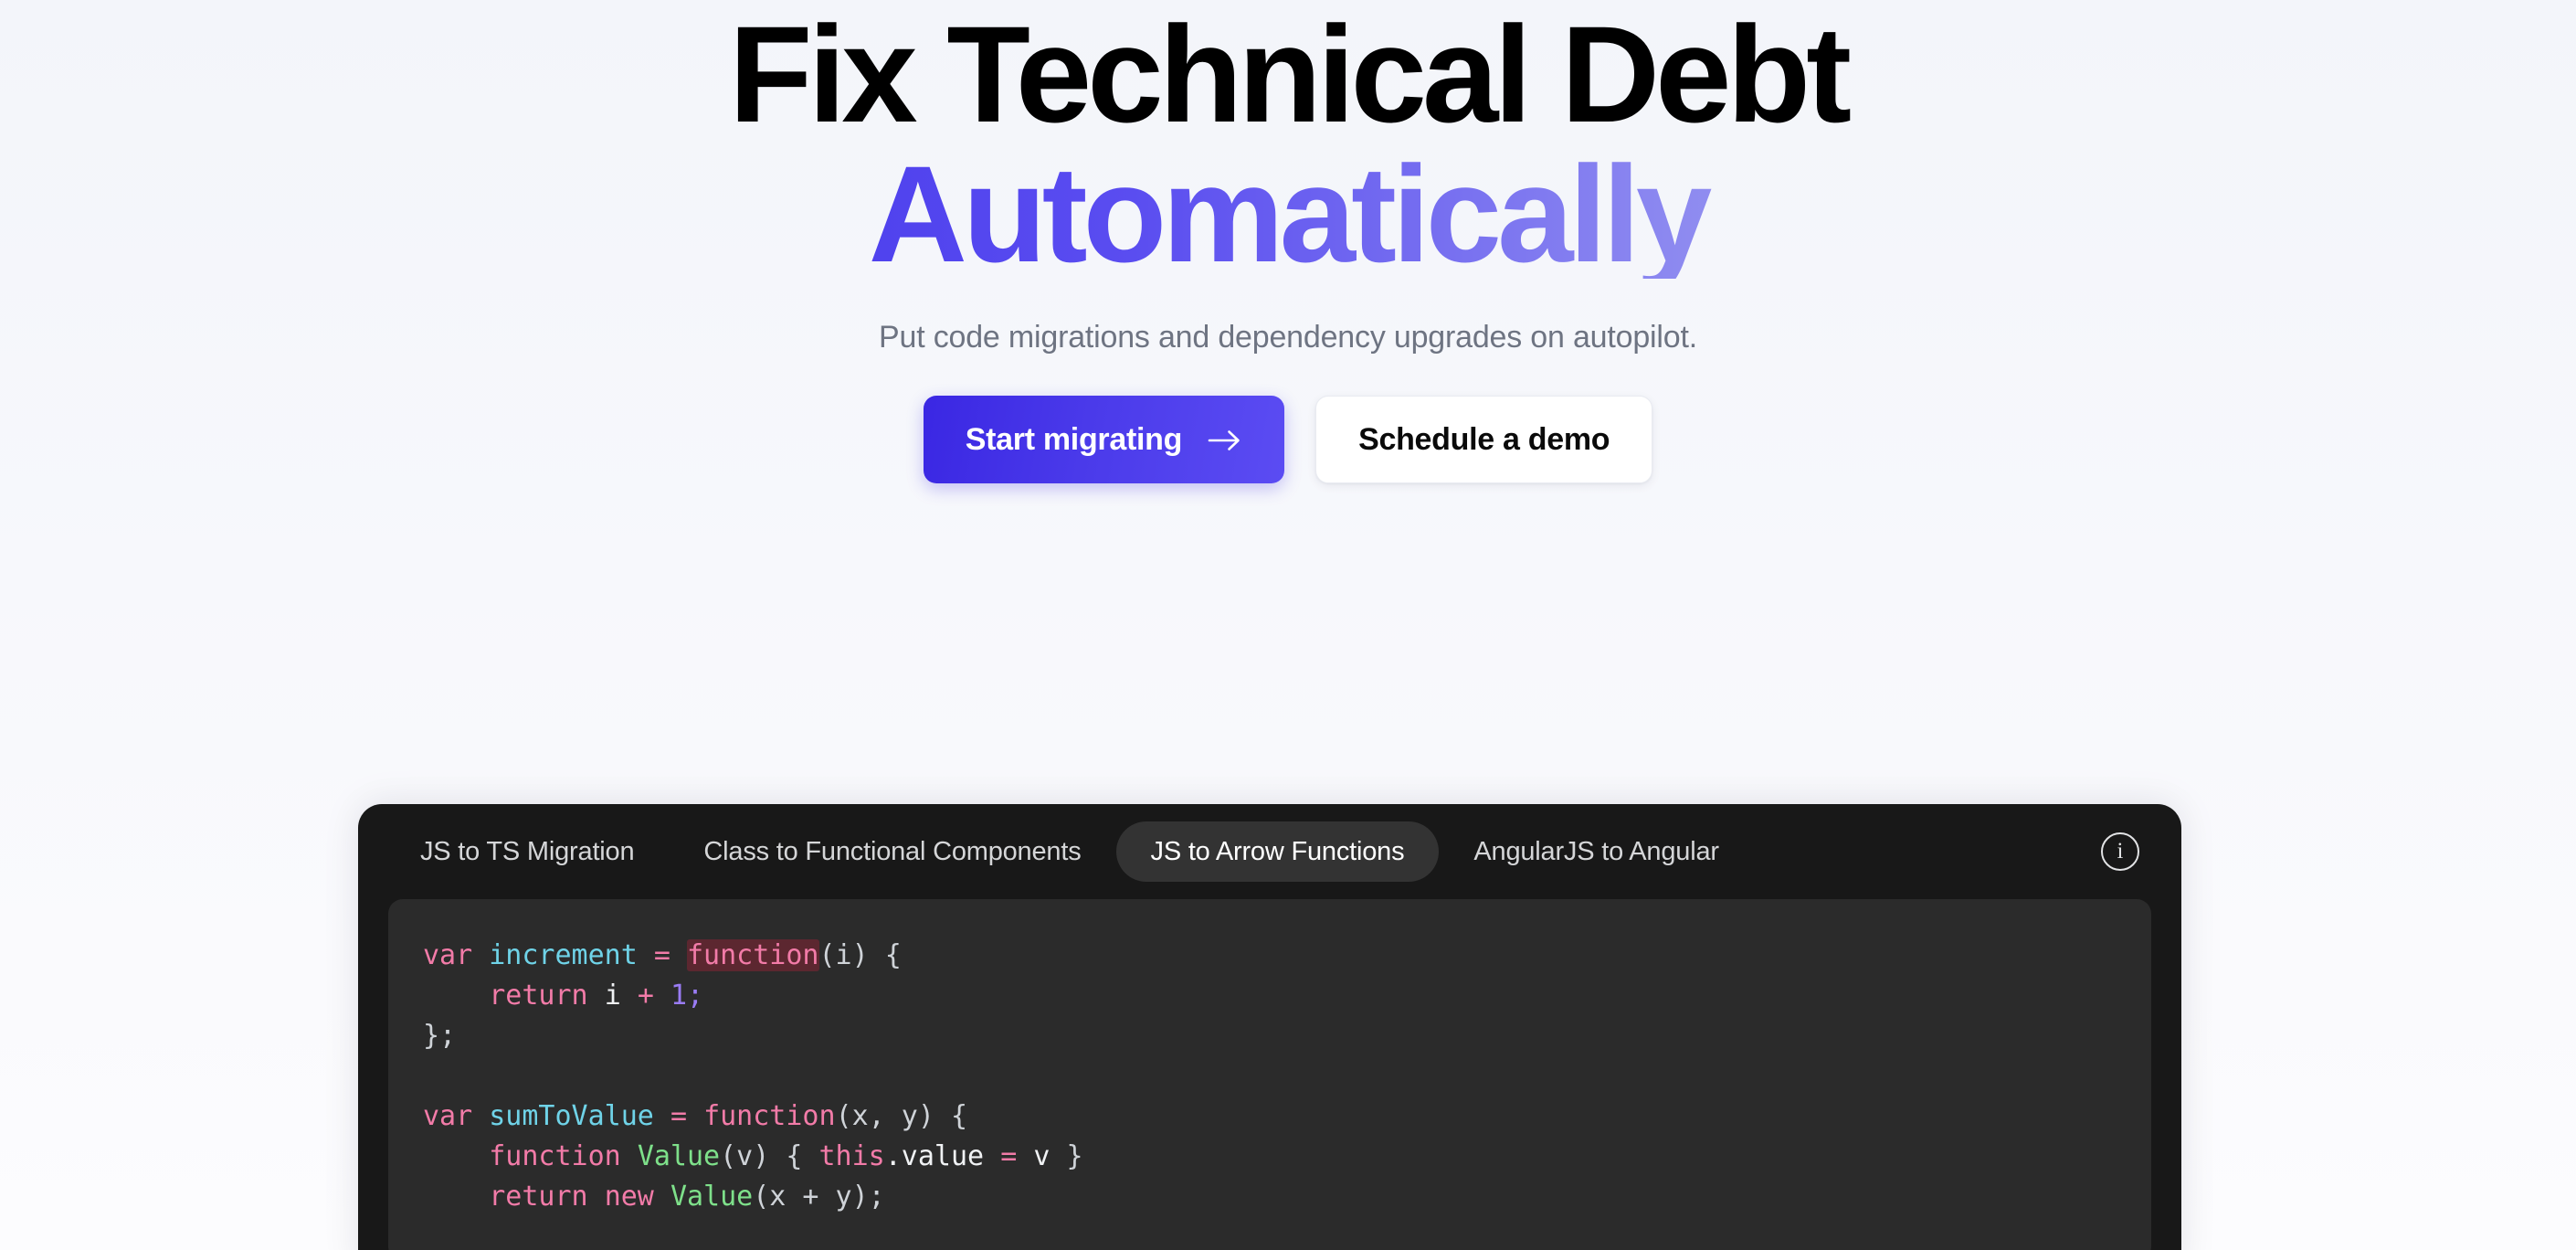 The height and width of the screenshot is (1250, 2576). Describe the element at coordinates (769, 1116) in the screenshot. I see `code-token-function-2: function` at that location.